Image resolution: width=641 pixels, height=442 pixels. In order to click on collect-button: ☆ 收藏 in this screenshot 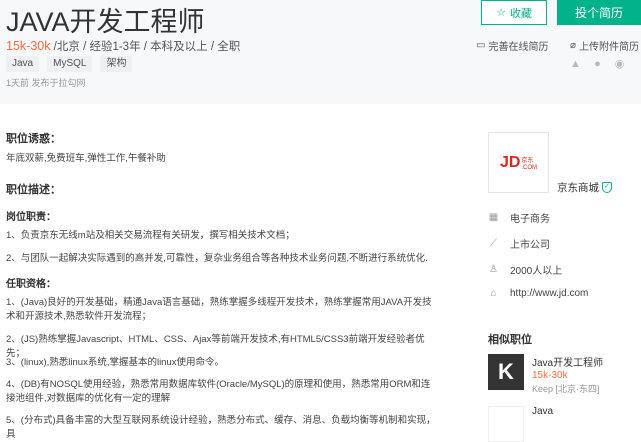, I will do `click(514, 12)`.